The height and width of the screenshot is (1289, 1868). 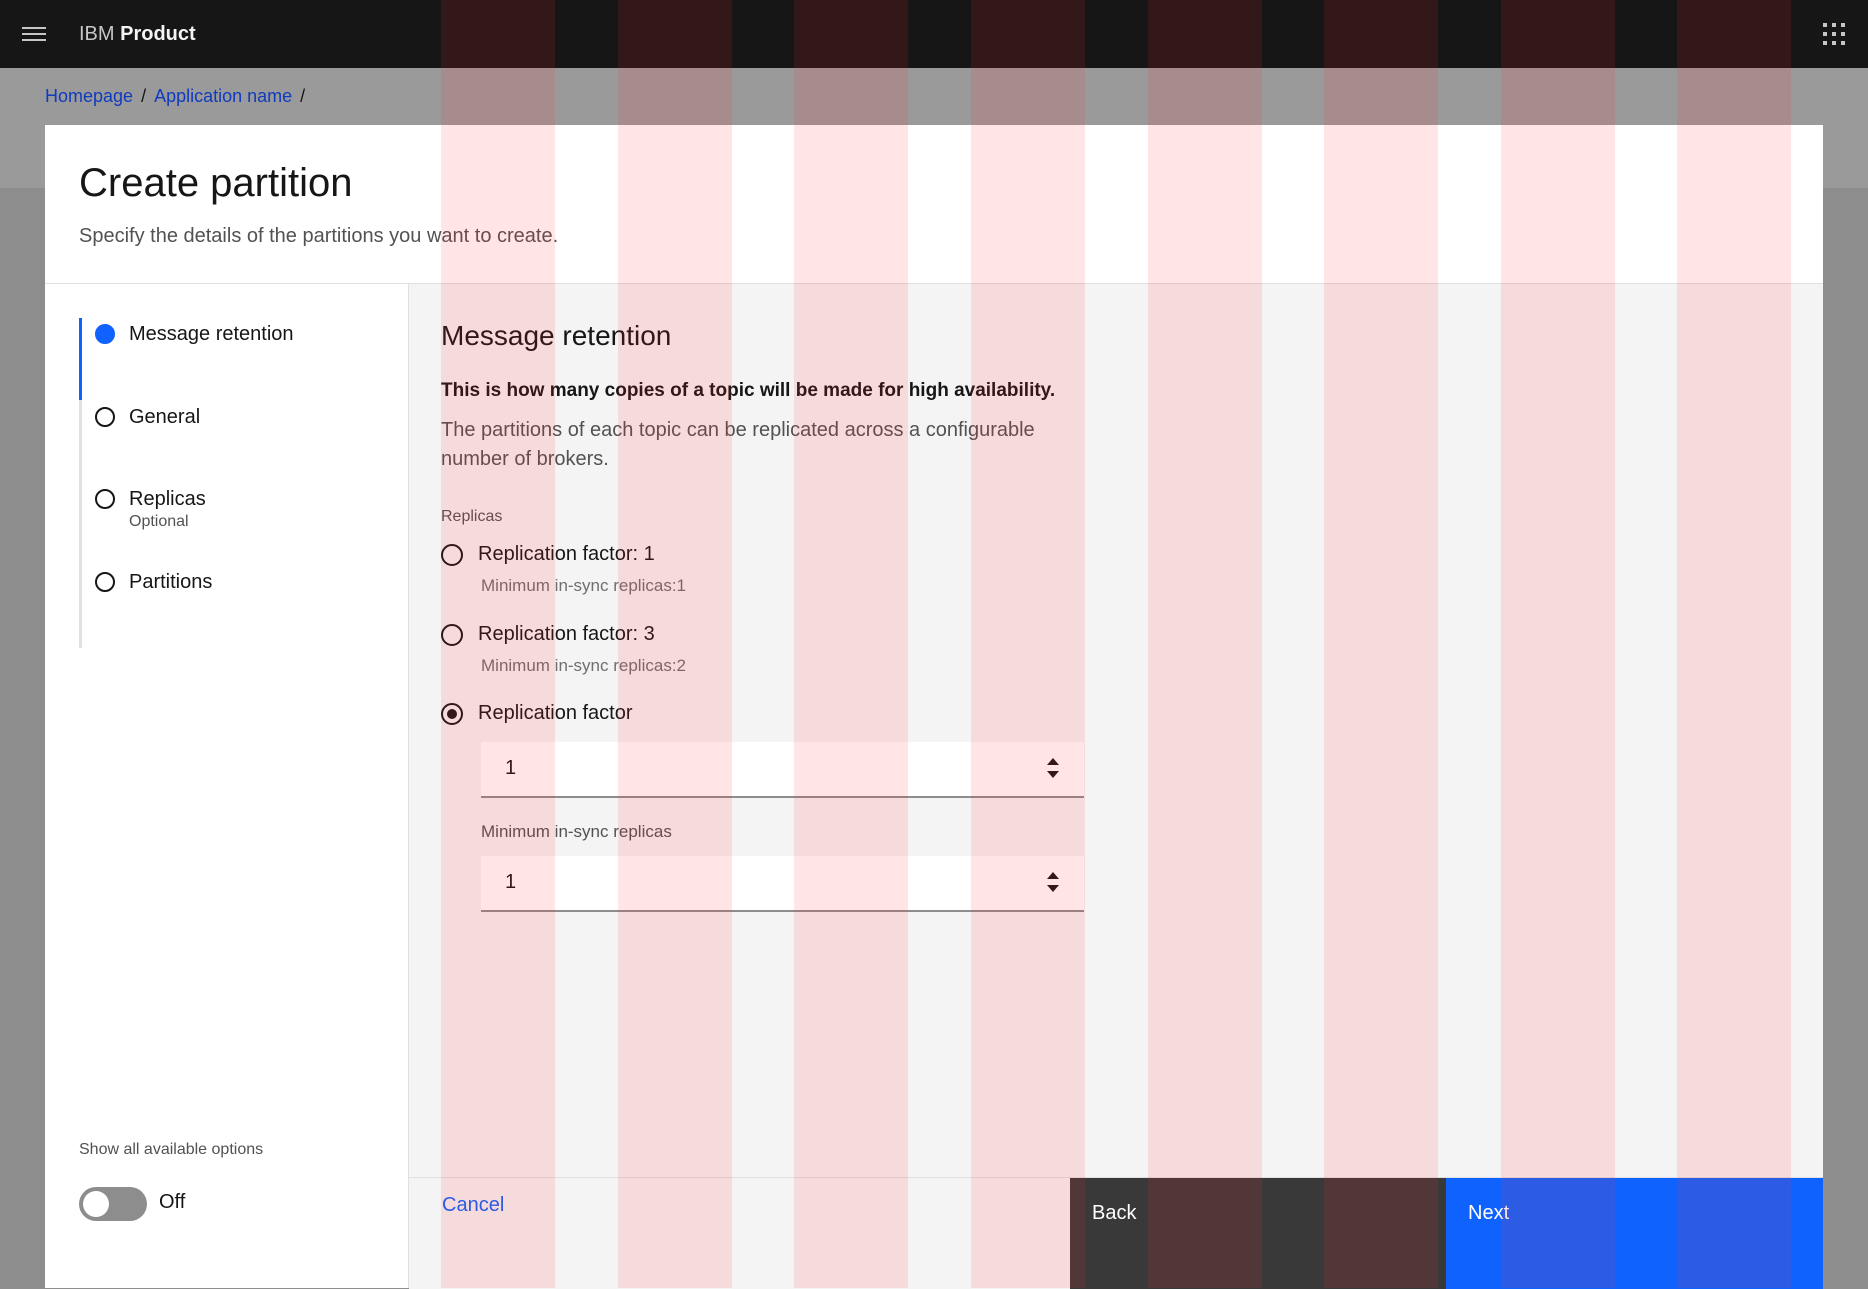 I want to click on step-optional-label: Optional, so click(x=159, y=521).